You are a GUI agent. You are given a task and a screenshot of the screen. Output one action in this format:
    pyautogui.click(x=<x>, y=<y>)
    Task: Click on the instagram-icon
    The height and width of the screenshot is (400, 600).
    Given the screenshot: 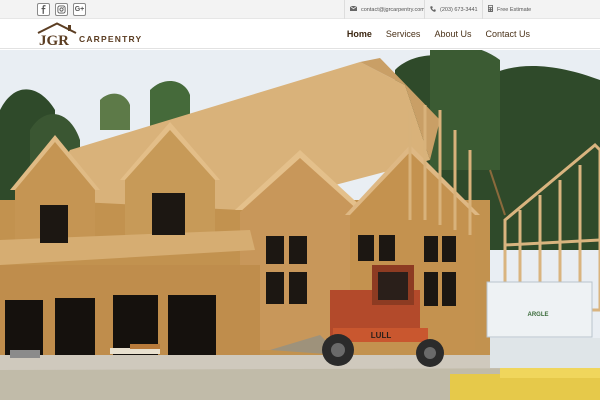 What is the action you would take?
    pyautogui.click(x=61, y=9)
    